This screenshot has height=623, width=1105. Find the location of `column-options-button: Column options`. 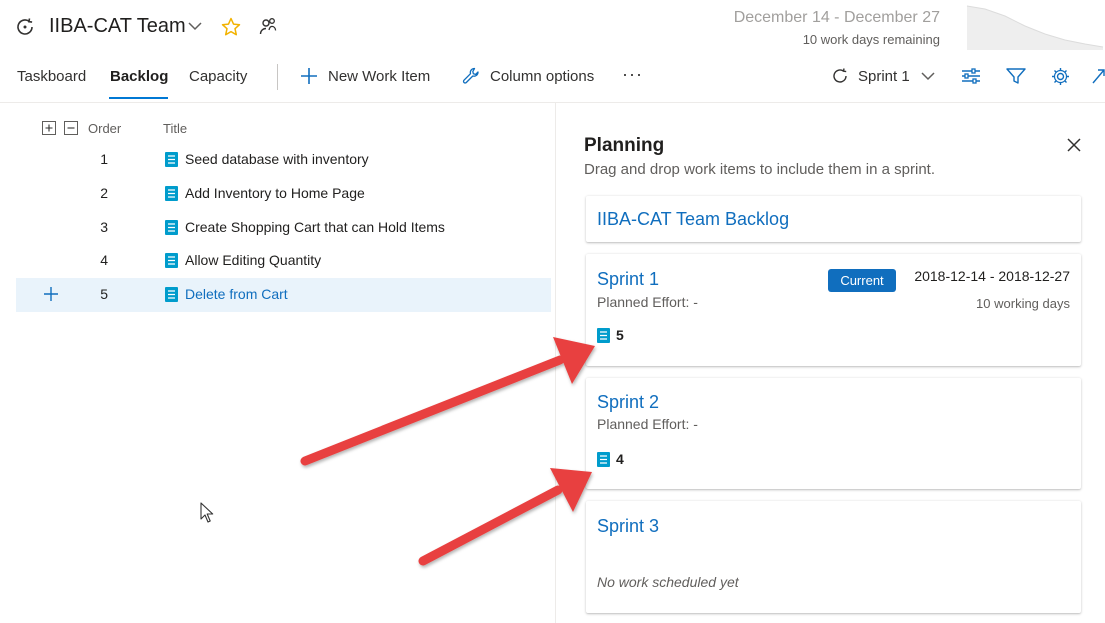

column-options-button: Column options is located at coordinates (542, 76).